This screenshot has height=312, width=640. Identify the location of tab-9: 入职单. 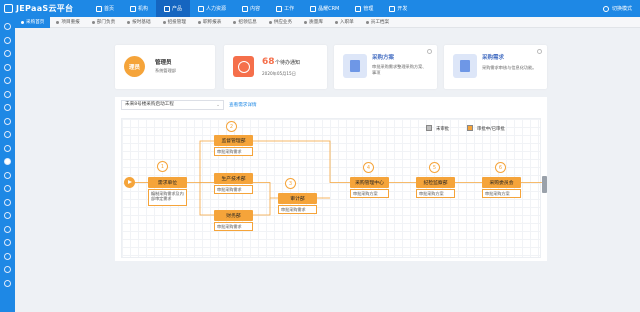
(344, 22).